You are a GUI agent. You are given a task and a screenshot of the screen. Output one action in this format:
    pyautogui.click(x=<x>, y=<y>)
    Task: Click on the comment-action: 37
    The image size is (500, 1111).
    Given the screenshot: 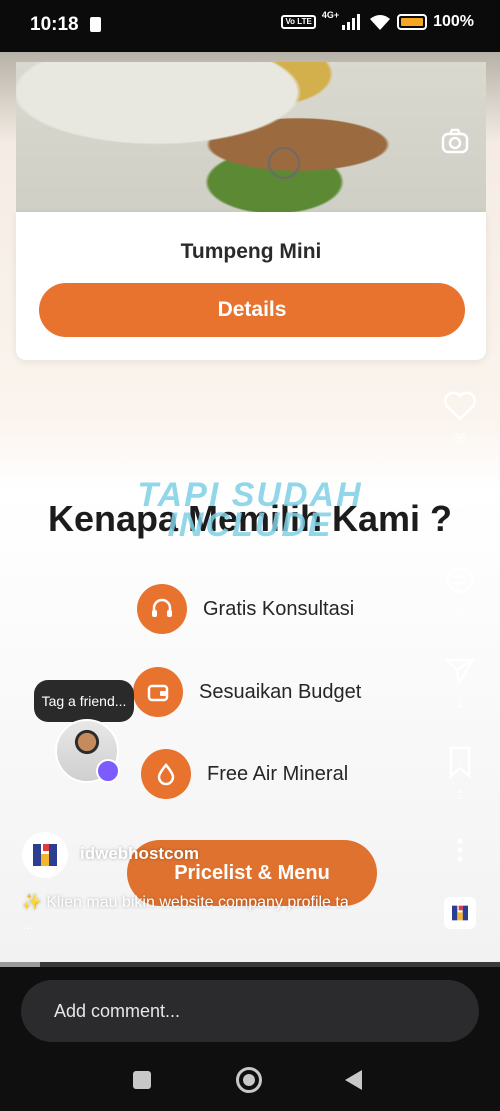 What is the action you would take?
    pyautogui.click(x=460, y=504)
    